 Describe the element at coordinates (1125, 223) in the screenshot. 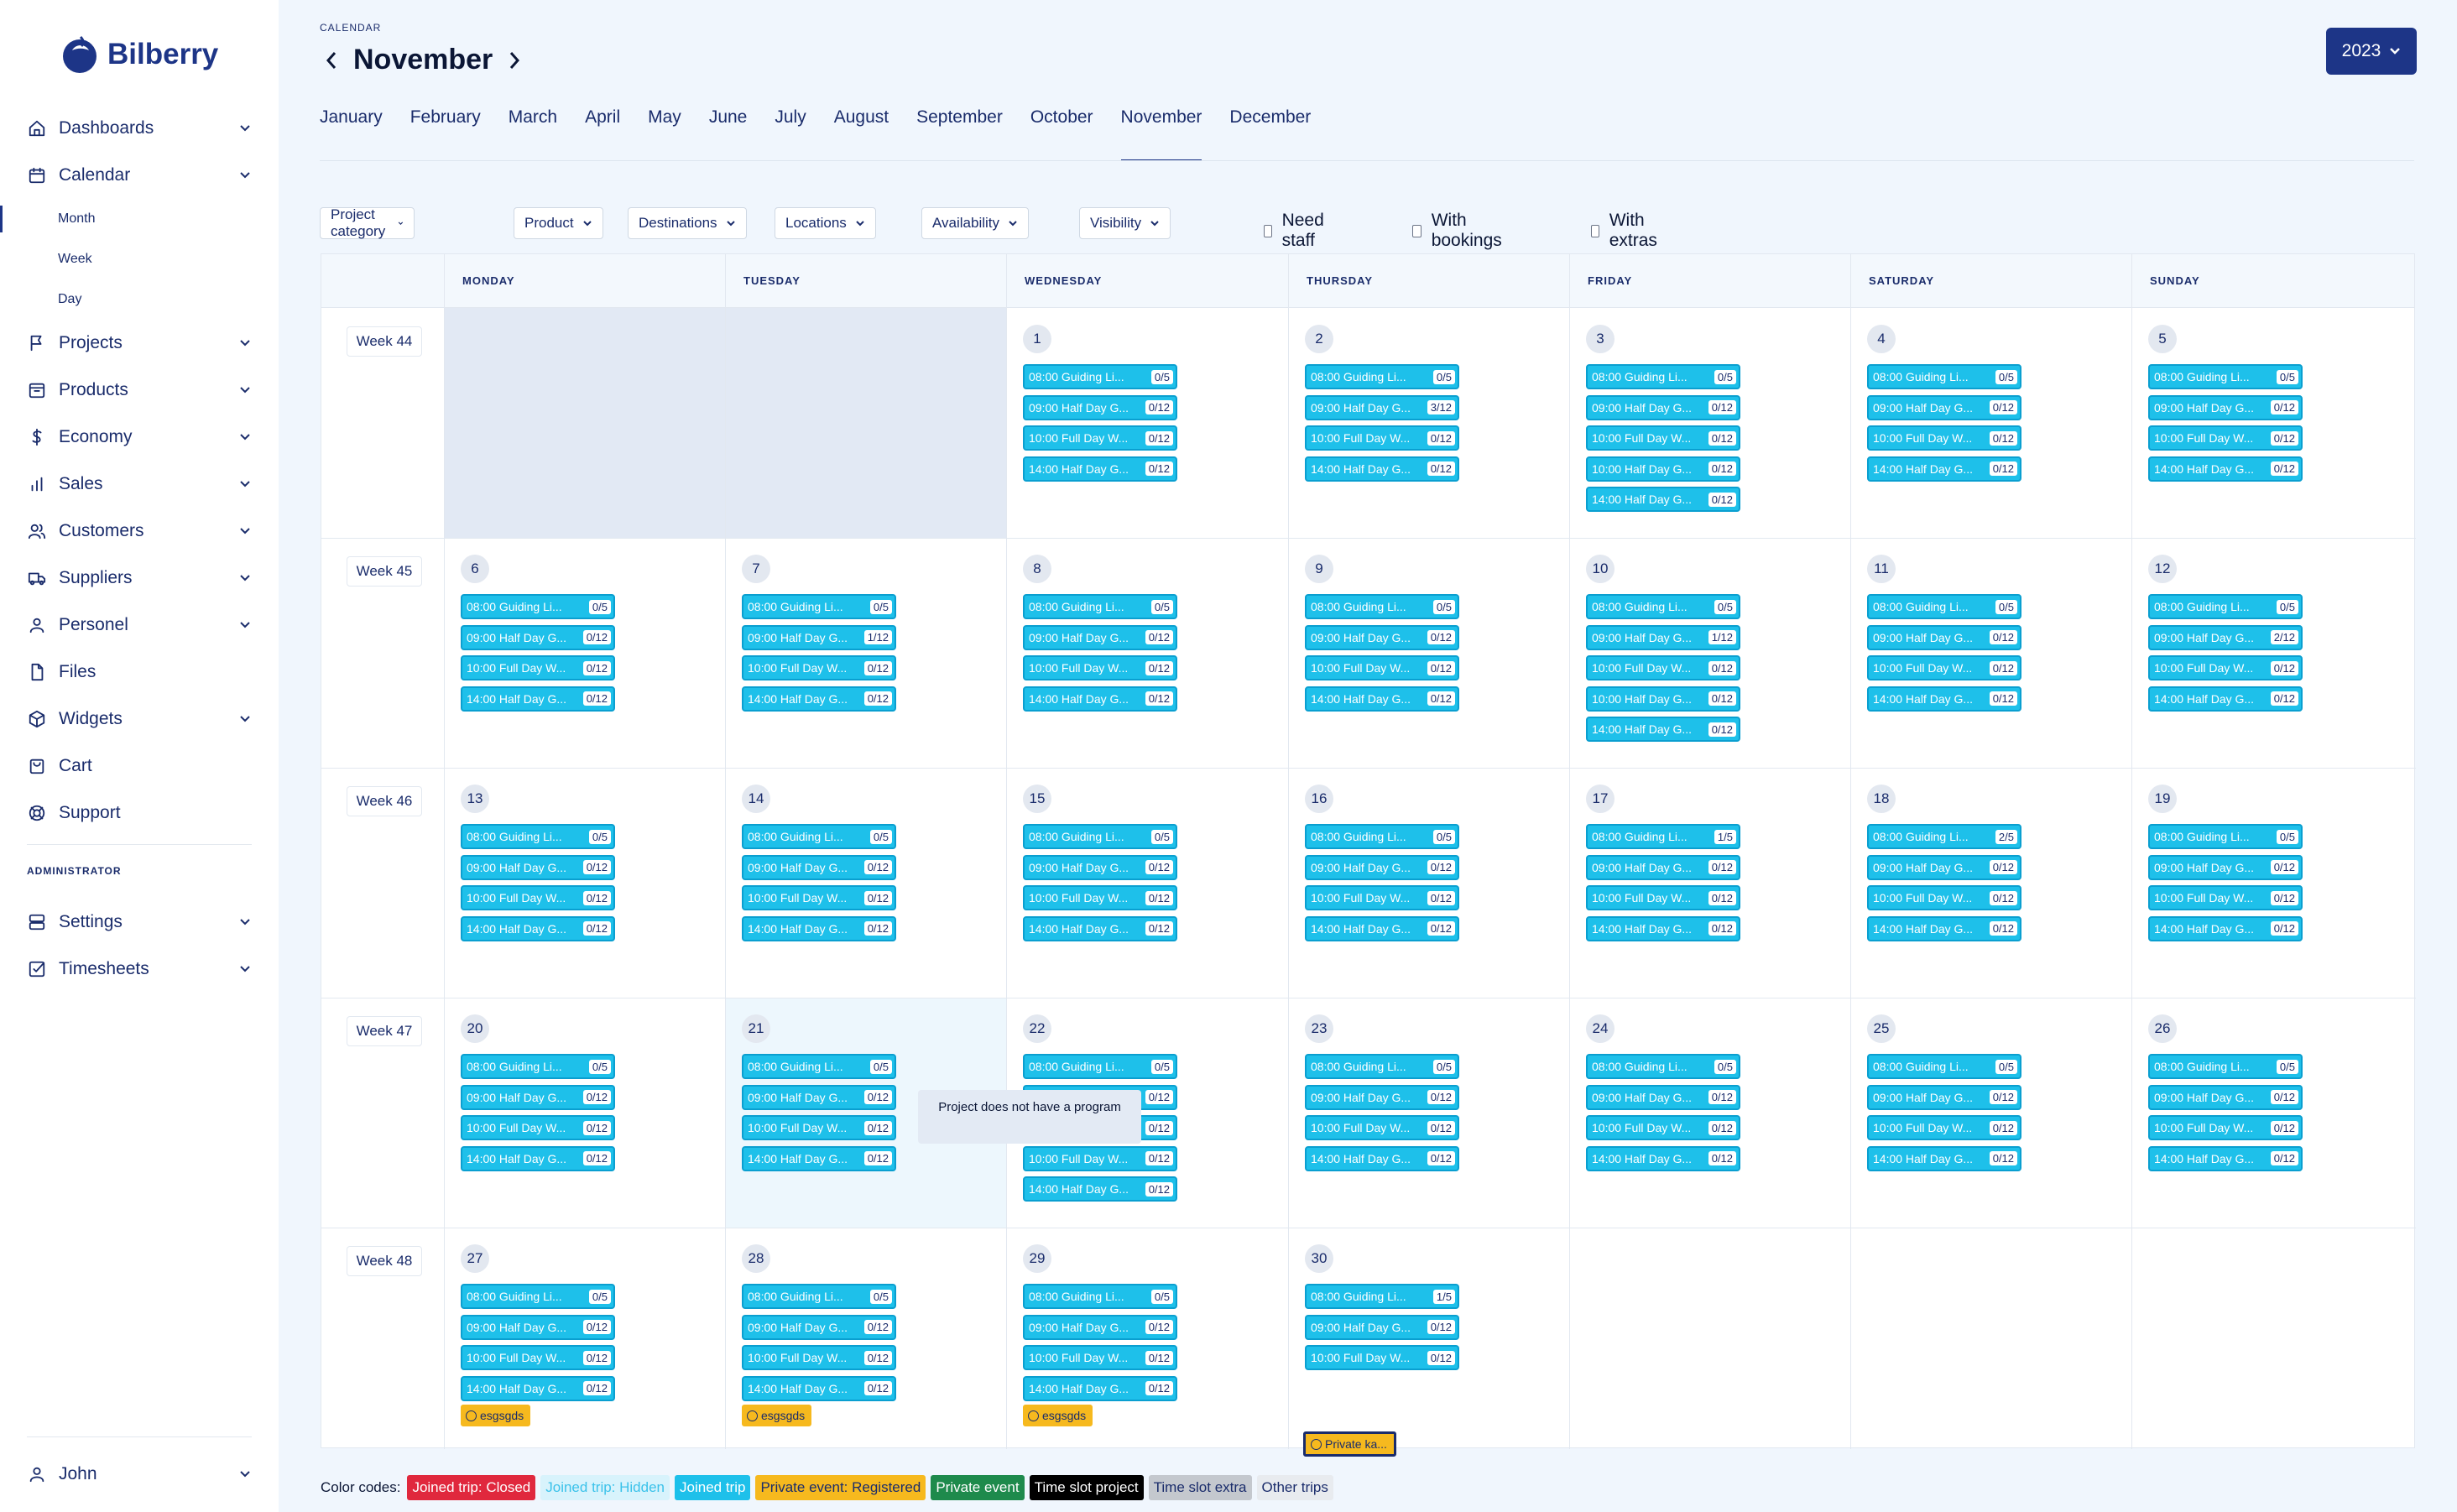

I see `filter-visibility: Visibility` at that location.